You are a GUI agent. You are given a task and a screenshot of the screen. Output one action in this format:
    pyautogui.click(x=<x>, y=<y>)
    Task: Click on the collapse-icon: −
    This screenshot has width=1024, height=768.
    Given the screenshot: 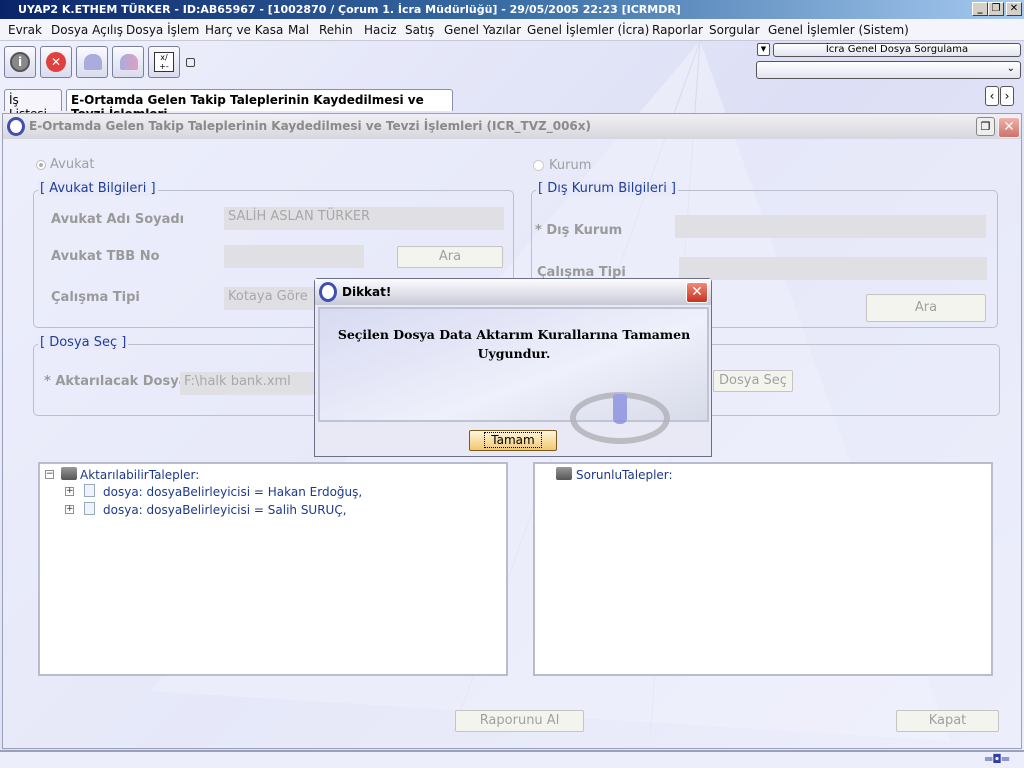 What is the action you would take?
    pyautogui.click(x=49, y=474)
    